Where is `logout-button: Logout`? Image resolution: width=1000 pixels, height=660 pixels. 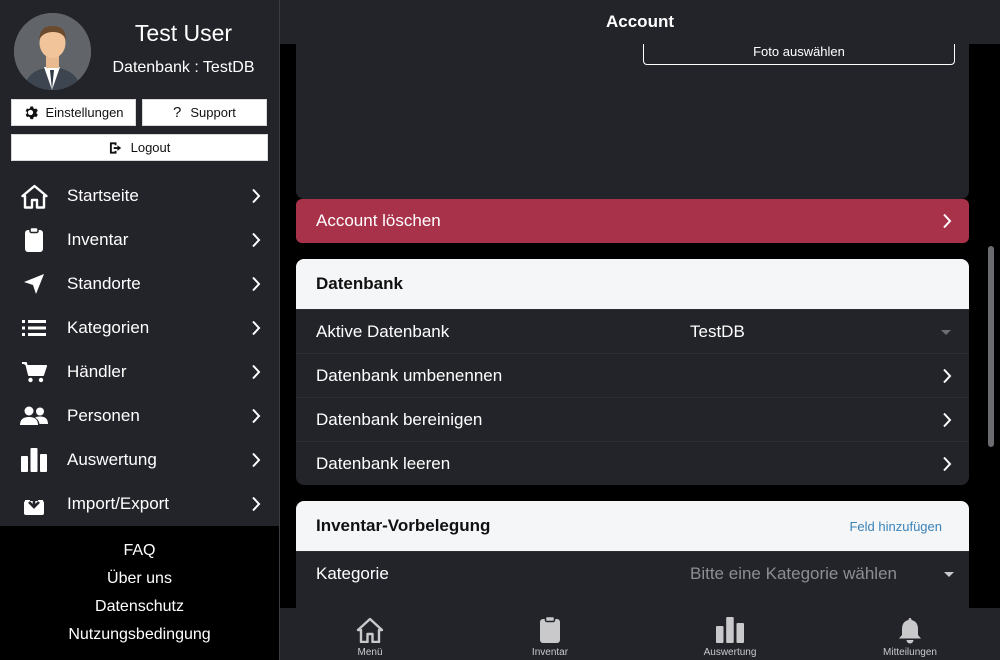 logout-button: Logout is located at coordinates (139, 147).